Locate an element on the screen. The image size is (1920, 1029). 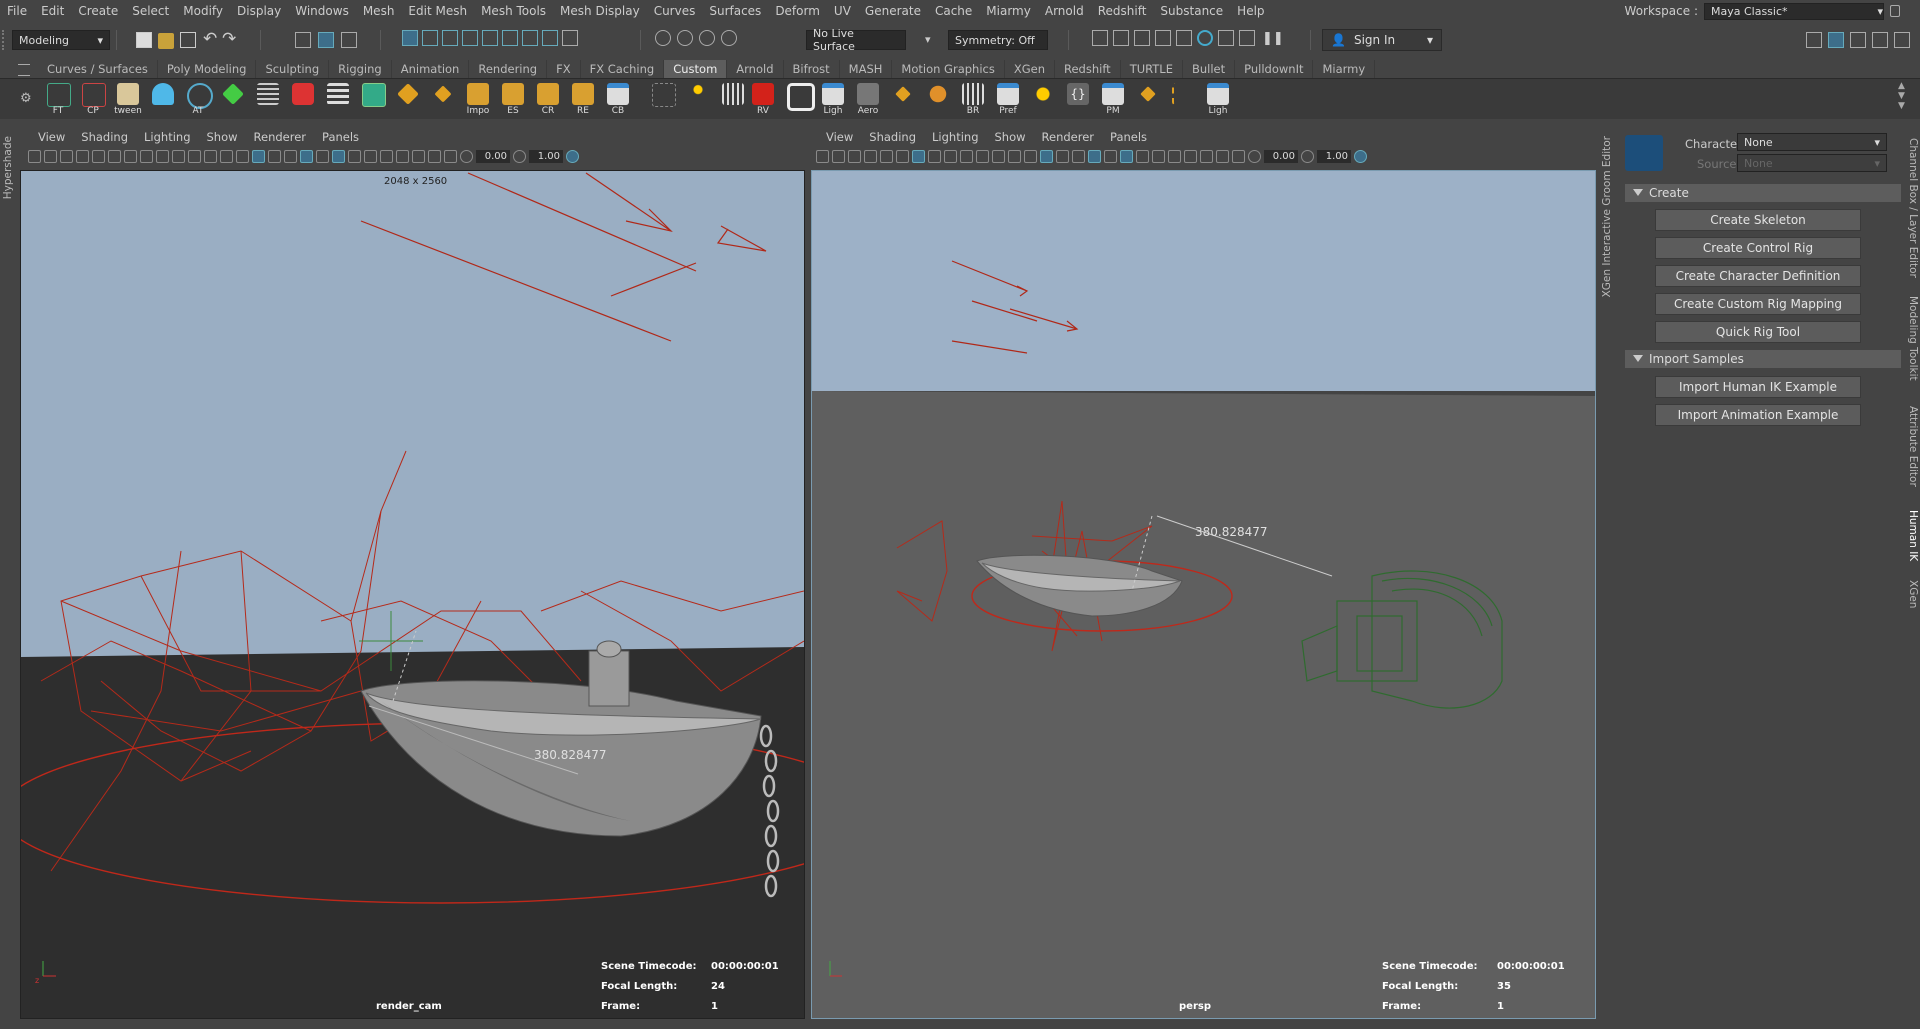
shelf-button-rows is located at coordinates (338, 100).